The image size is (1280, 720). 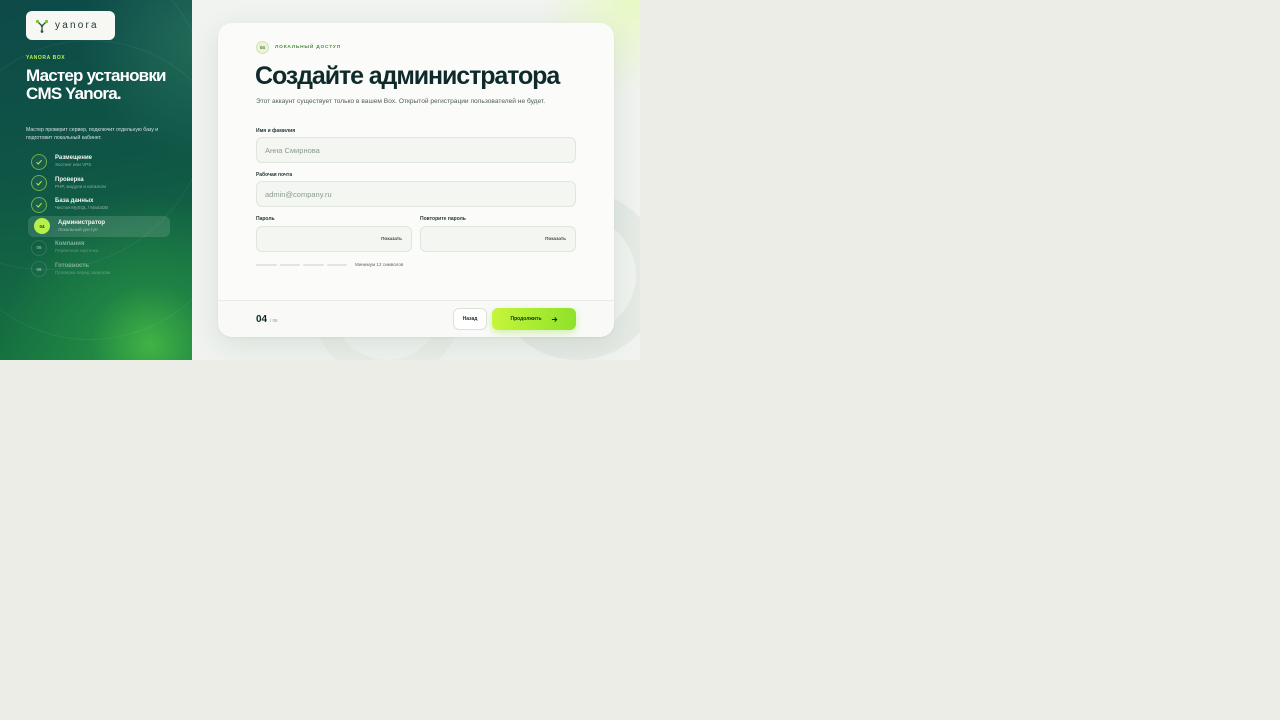 What do you see at coordinates (77, 25) in the screenshot?
I see `brand-name: yanora` at bounding box center [77, 25].